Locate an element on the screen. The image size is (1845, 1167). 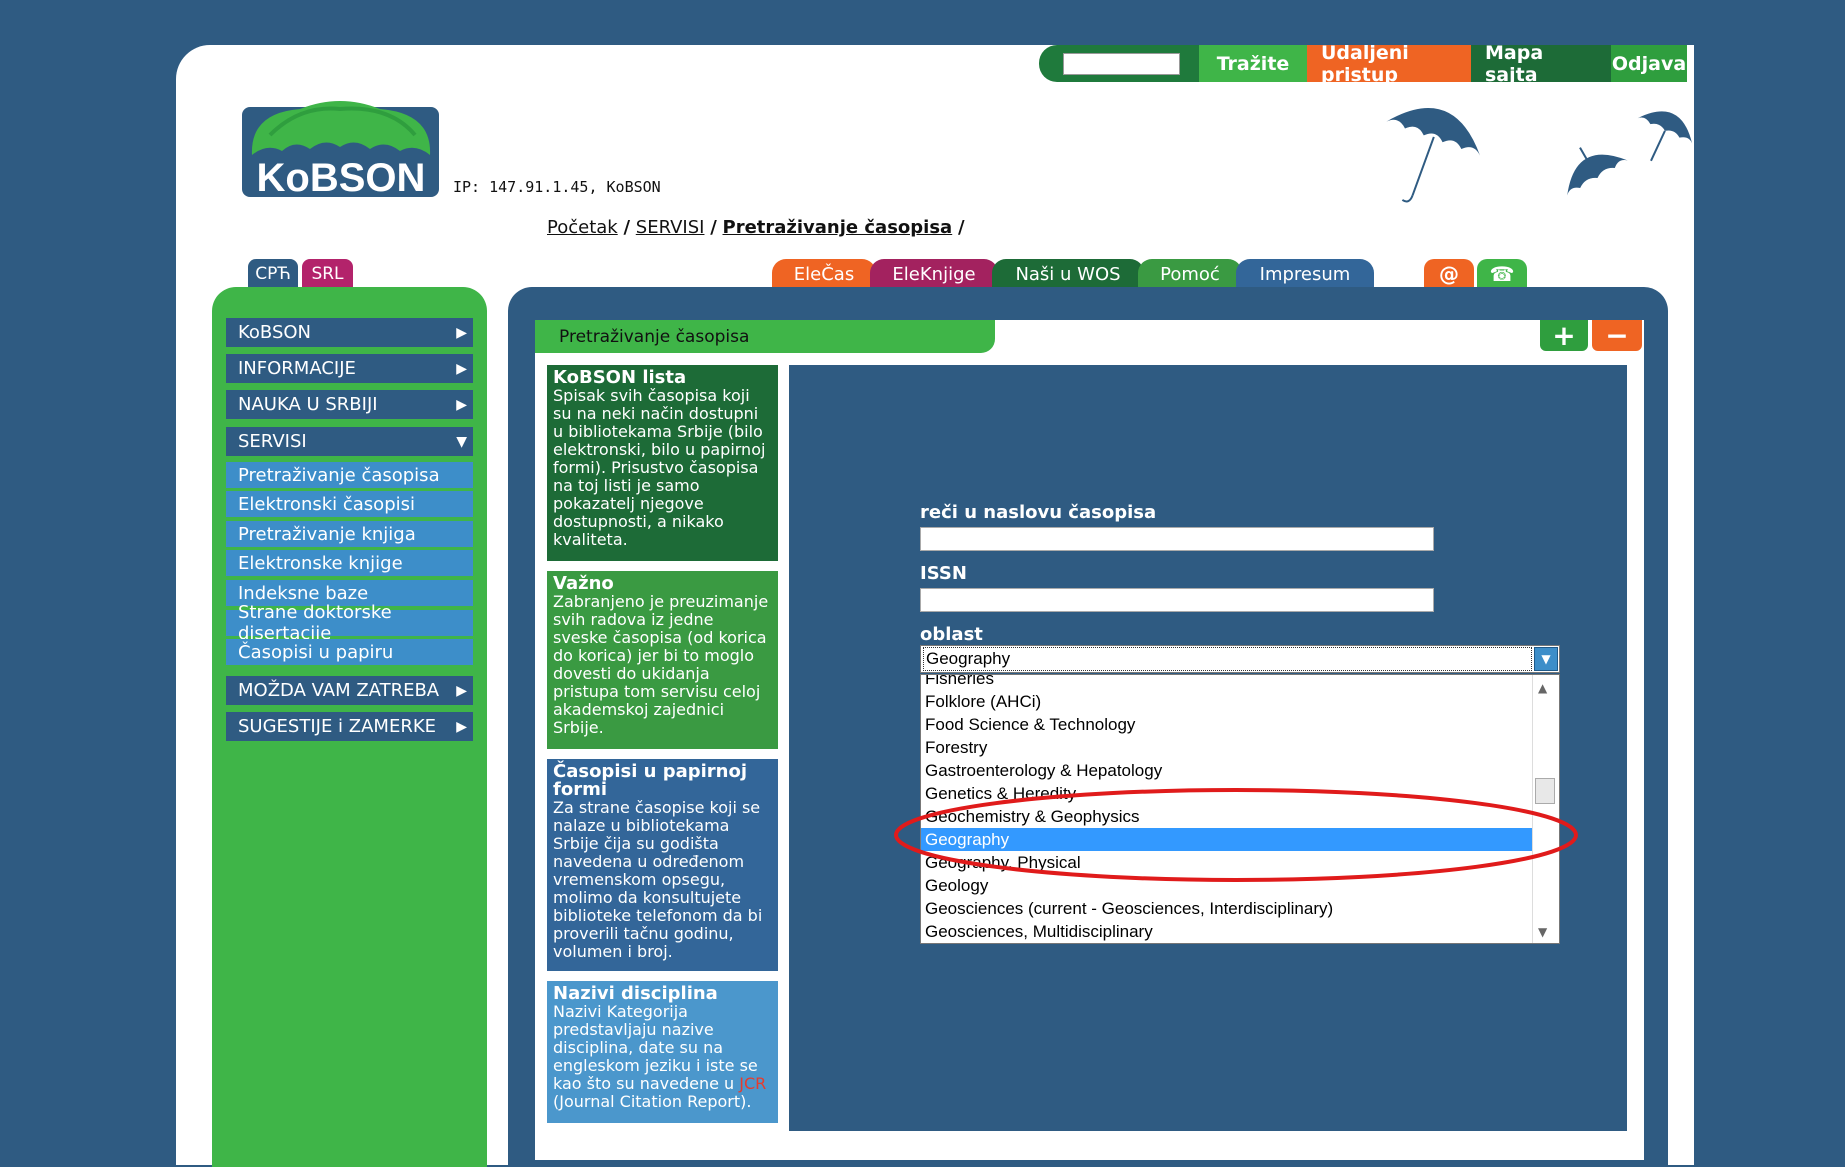
scroll-up-icon: ▲ is located at coordinates (1542, 688).